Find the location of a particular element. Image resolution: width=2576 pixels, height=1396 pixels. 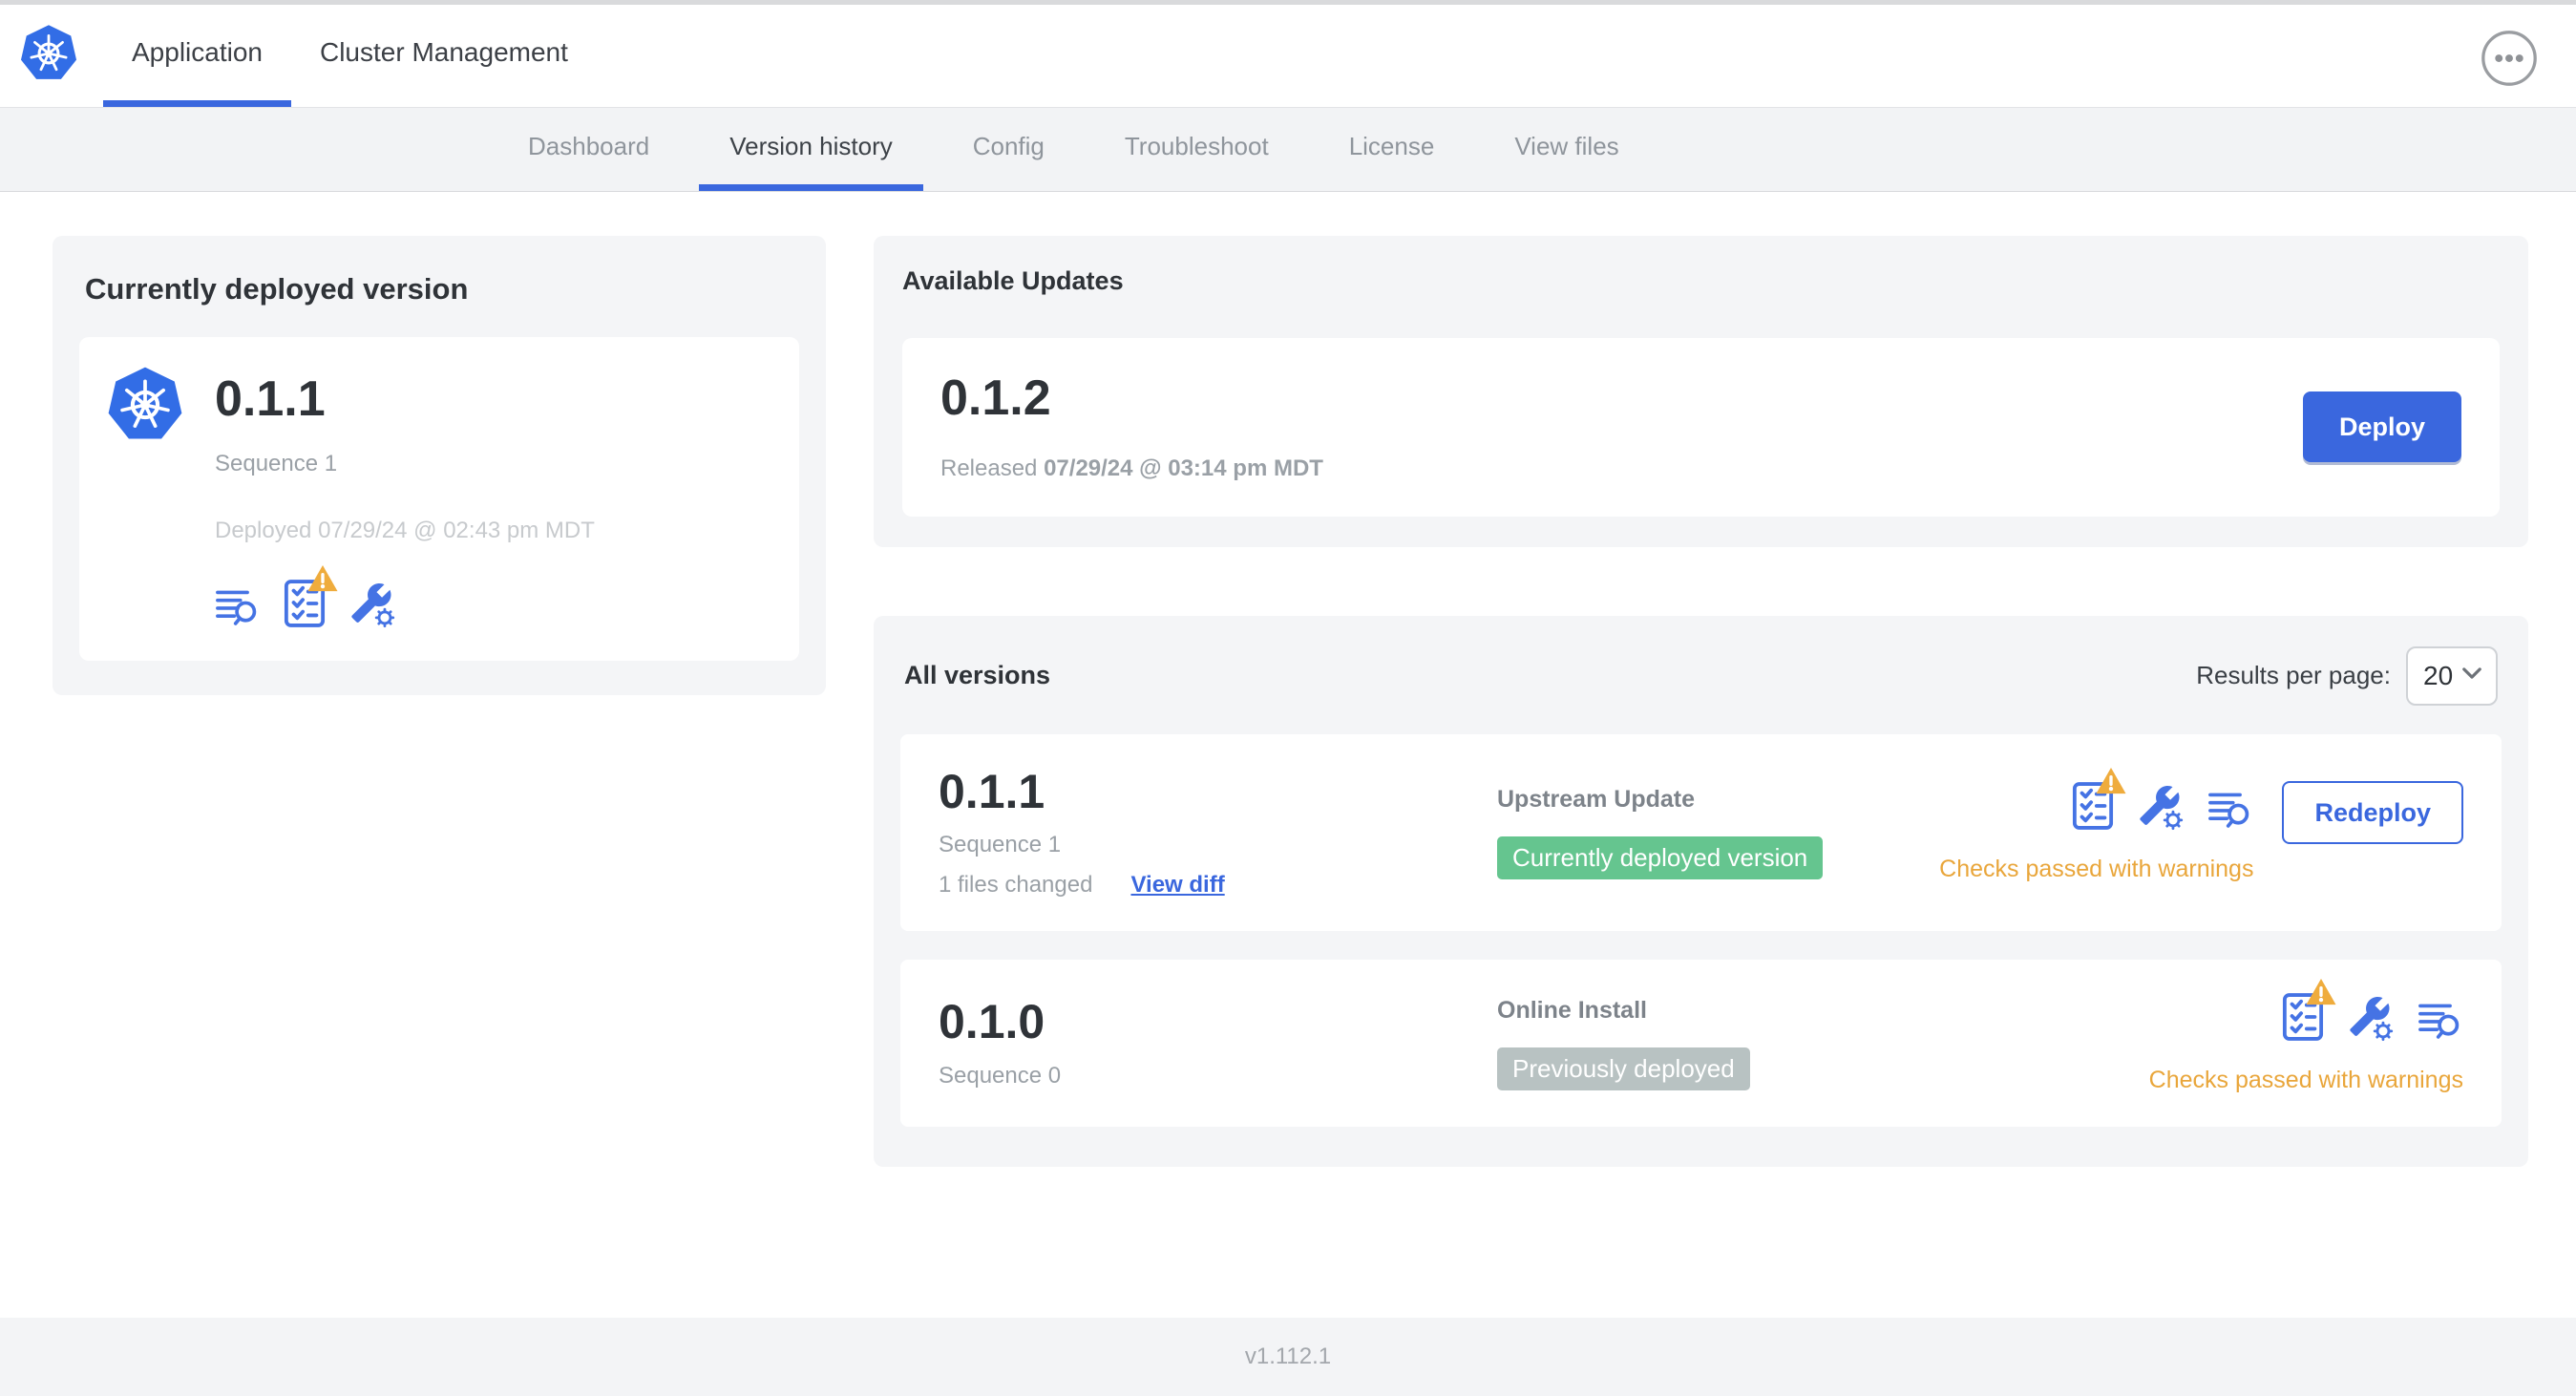

tab-config: Config is located at coordinates (1008, 149).